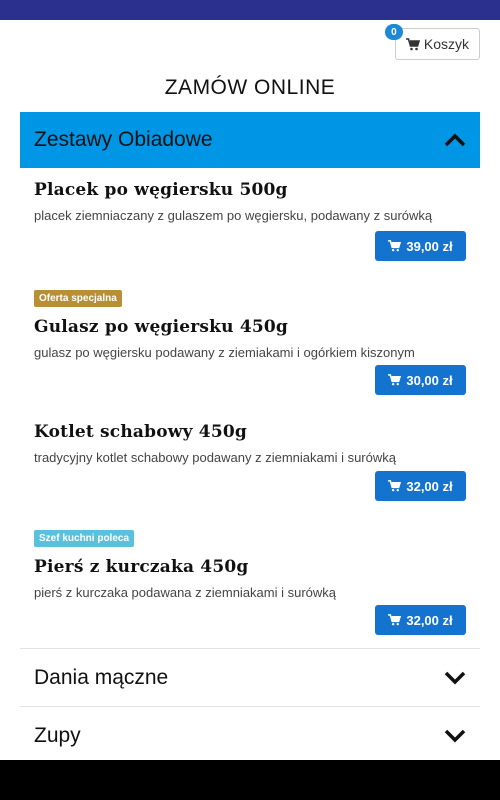 Image resolution: width=500 pixels, height=800 pixels. I want to click on cart-count-badge: 0, so click(393, 32).